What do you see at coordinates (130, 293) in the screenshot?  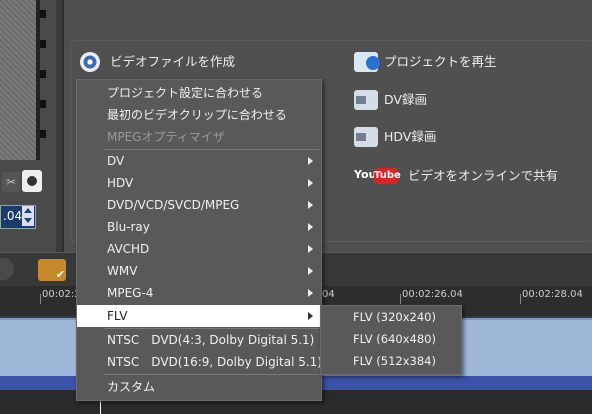 I see `menu-item-label: MPEG-4` at bounding box center [130, 293].